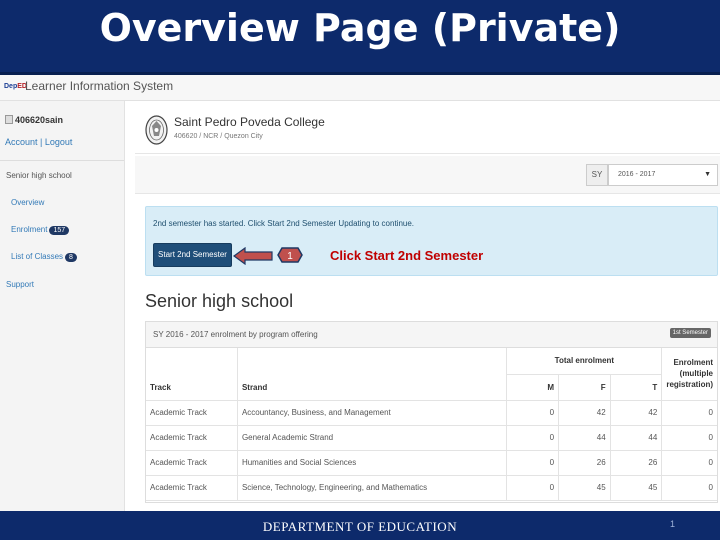 Image resolution: width=720 pixels, height=540 pixels. I want to click on username: 406620sain, so click(39, 120).